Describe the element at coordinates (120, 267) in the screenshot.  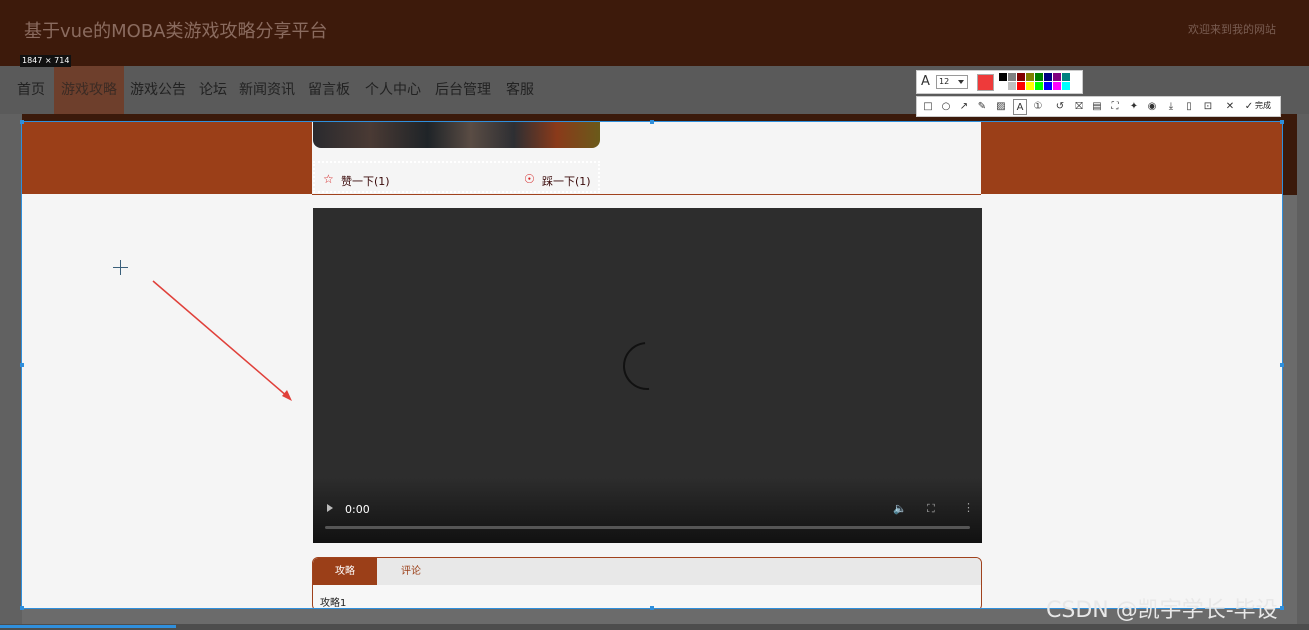
I see `crosshair-cursor-icon` at that location.